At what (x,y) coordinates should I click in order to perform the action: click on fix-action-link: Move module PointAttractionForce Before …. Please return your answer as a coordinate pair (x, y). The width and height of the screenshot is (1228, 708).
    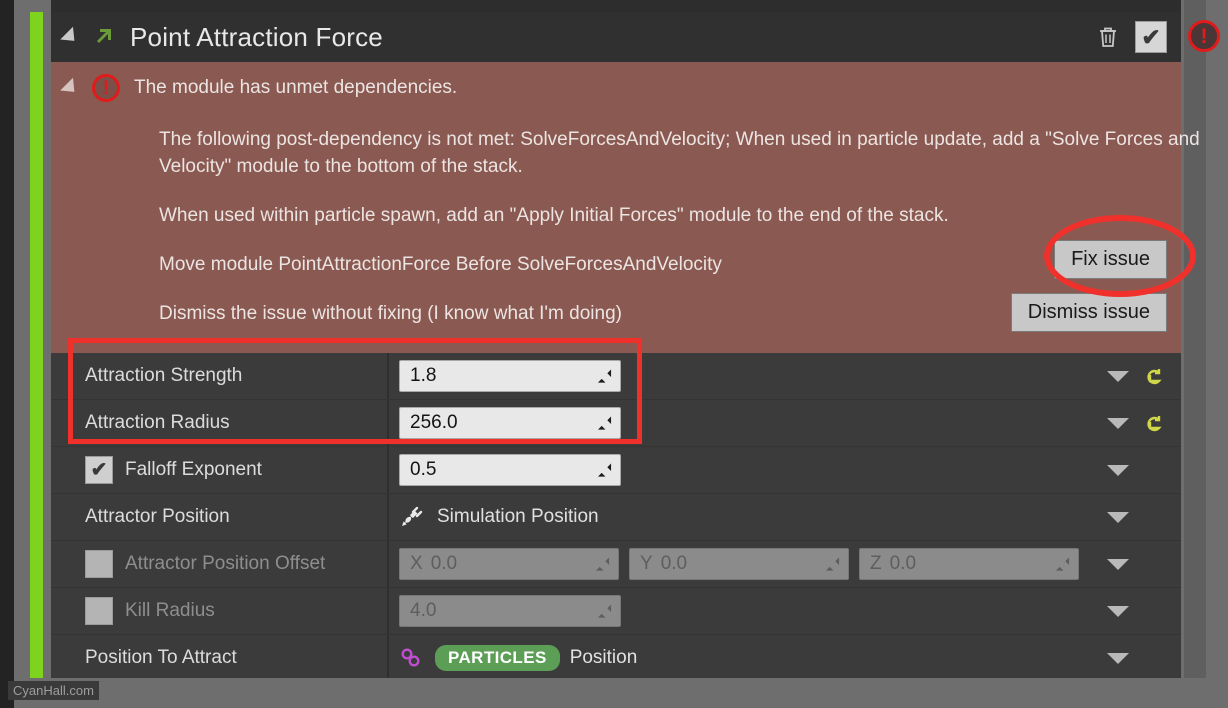
    Looking at the image, I should click on (459, 264).